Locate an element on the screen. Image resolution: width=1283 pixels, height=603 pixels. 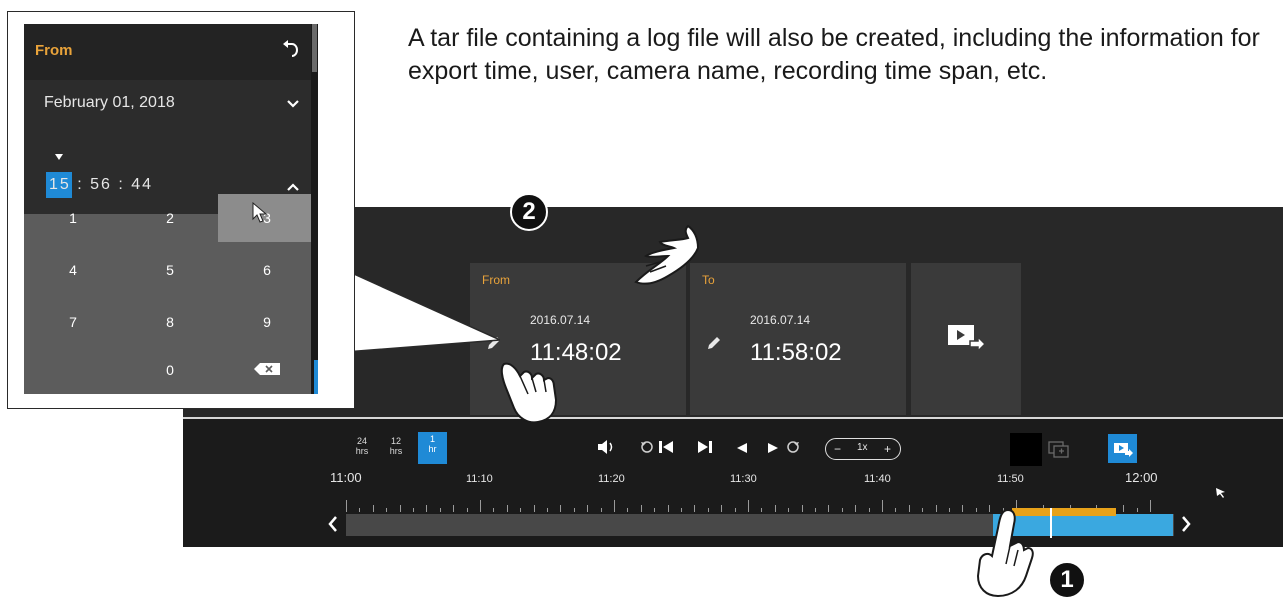
popup-accent-bar is located at coordinates (316, 377).